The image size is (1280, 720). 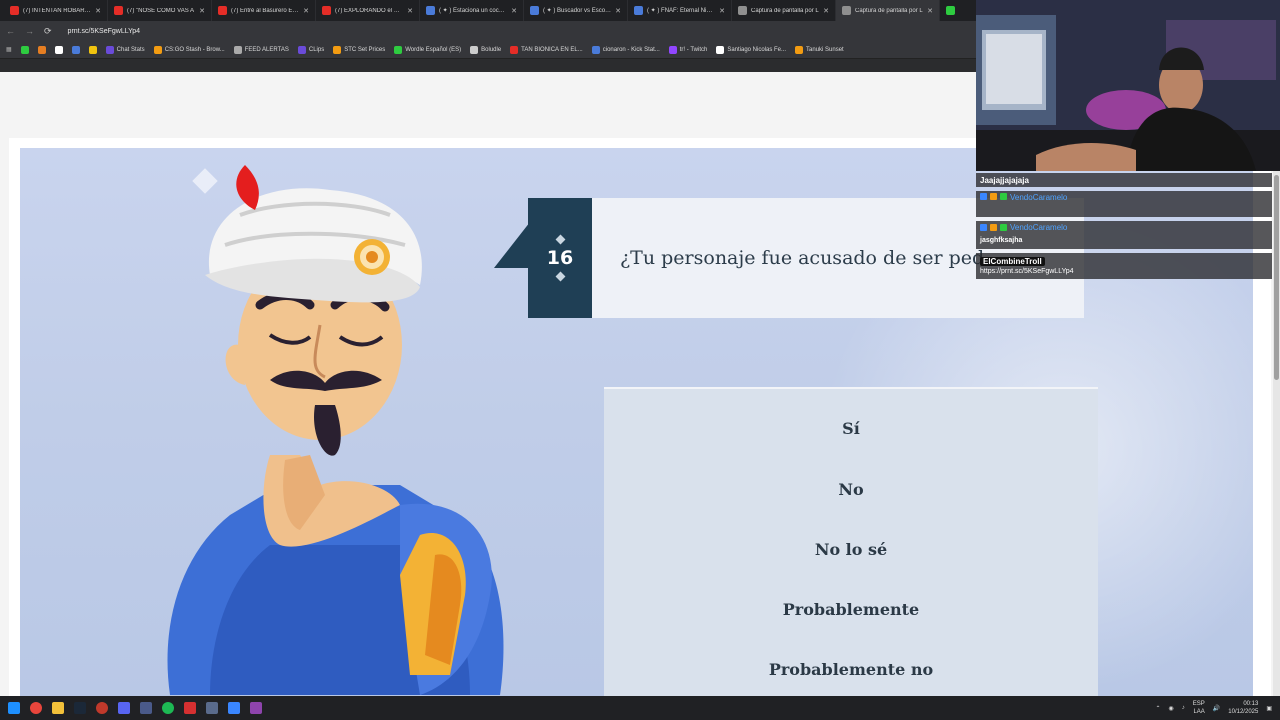 I want to click on bookmark-item: Boludle, so click(x=486, y=49).